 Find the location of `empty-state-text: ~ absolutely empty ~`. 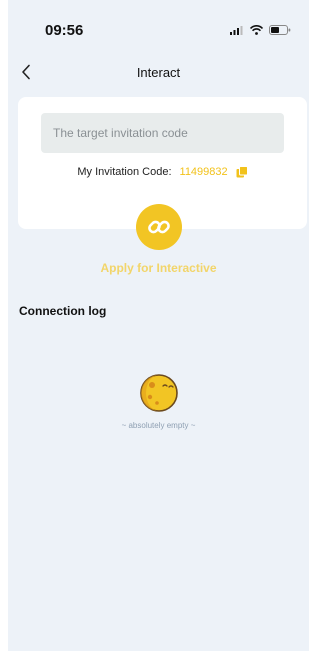

empty-state-text: ~ absolutely empty ~ is located at coordinates (158, 425).